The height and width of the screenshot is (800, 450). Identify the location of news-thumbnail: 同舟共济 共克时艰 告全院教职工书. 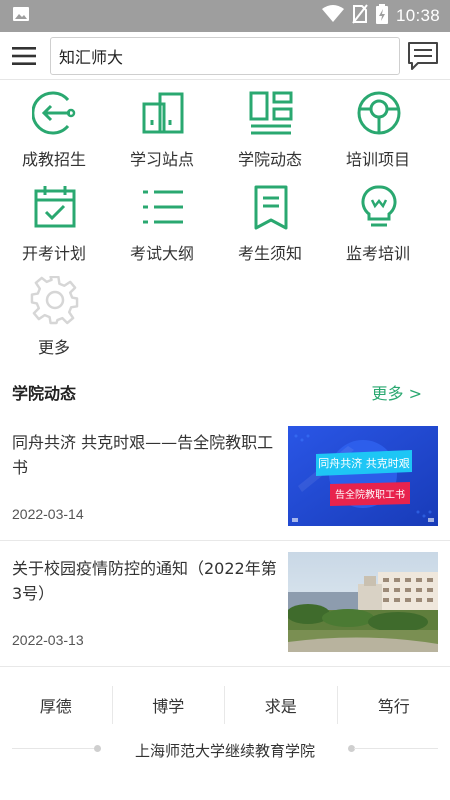
(363, 476).